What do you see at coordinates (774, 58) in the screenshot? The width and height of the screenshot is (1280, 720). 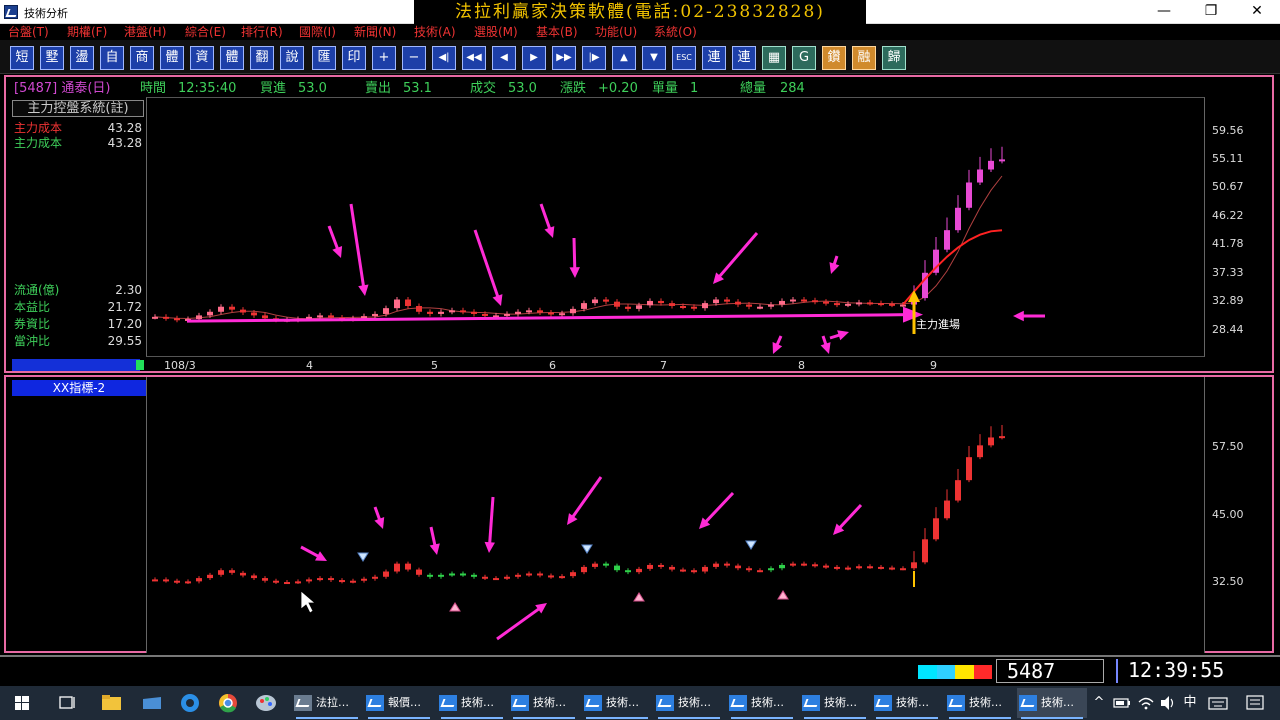 I see `grid-button: ▦` at bounding box center [774, 58].